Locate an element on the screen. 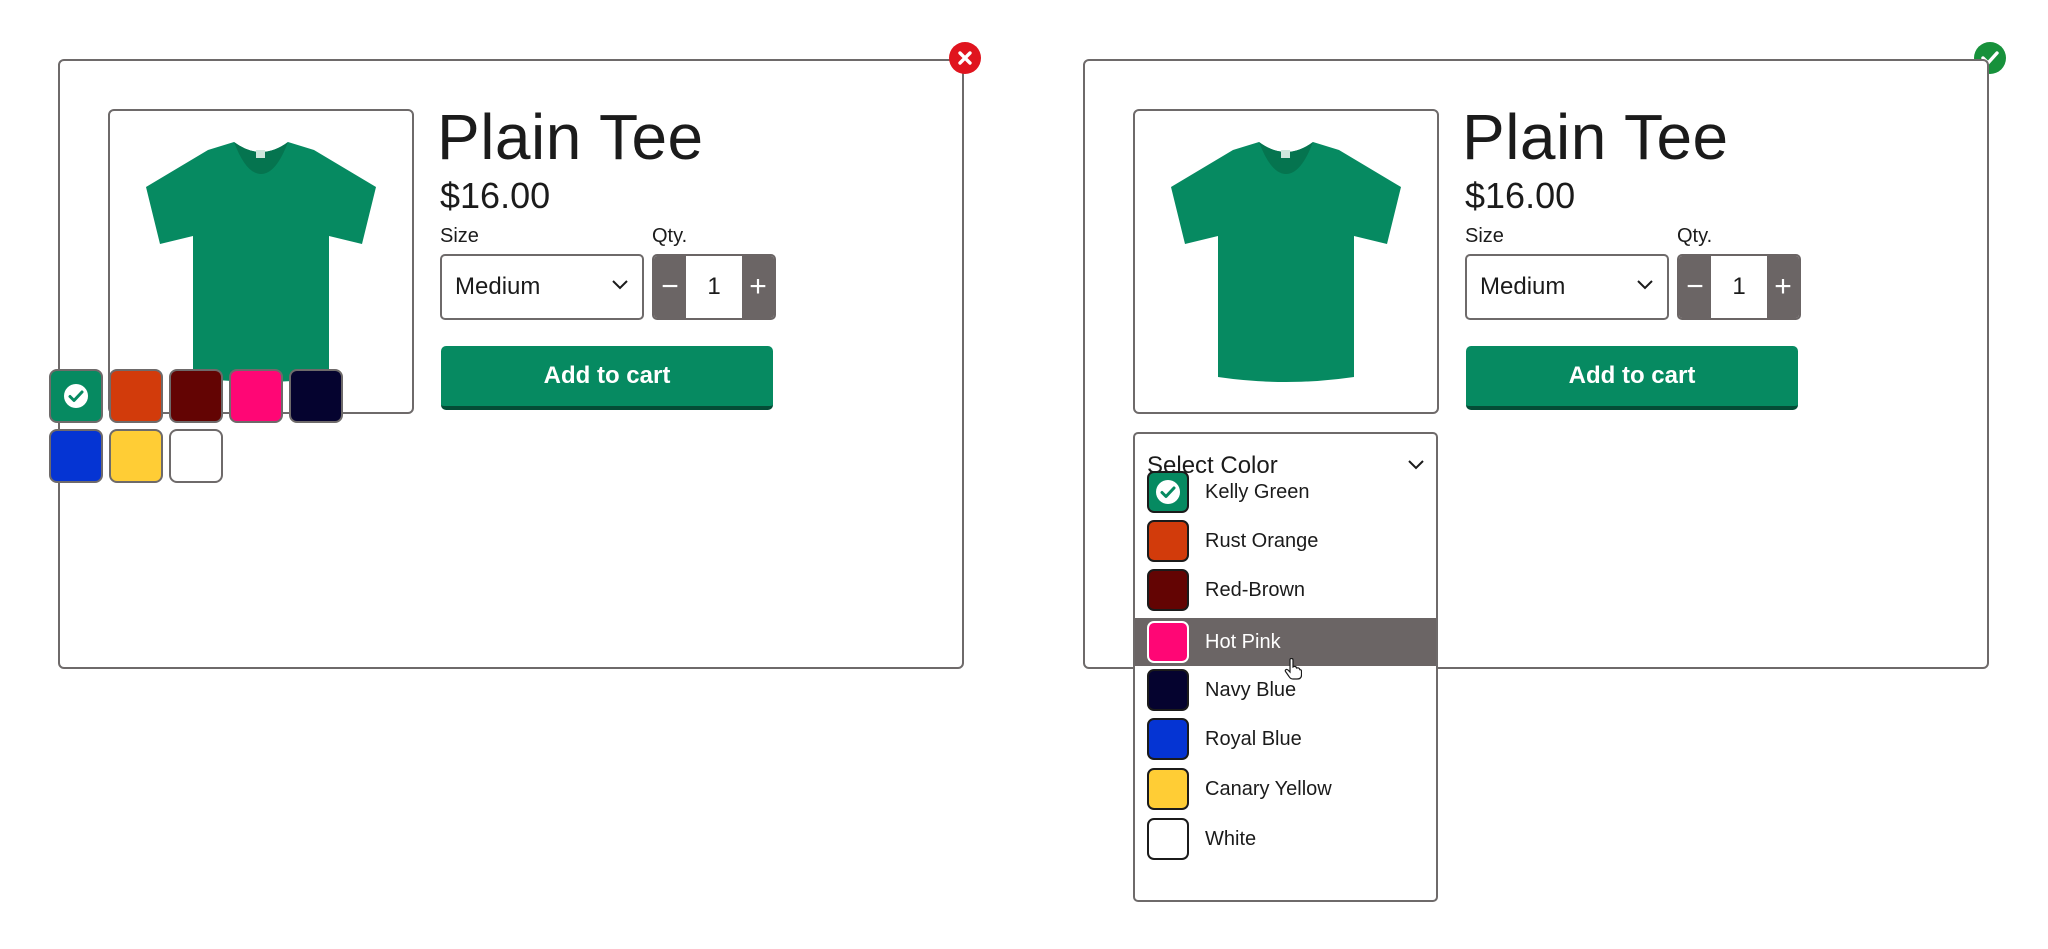 Image resolution: width=2048 pixels, height=949 pixels. color-option-label: Hot Pink is located at coordinates (1243, 641).